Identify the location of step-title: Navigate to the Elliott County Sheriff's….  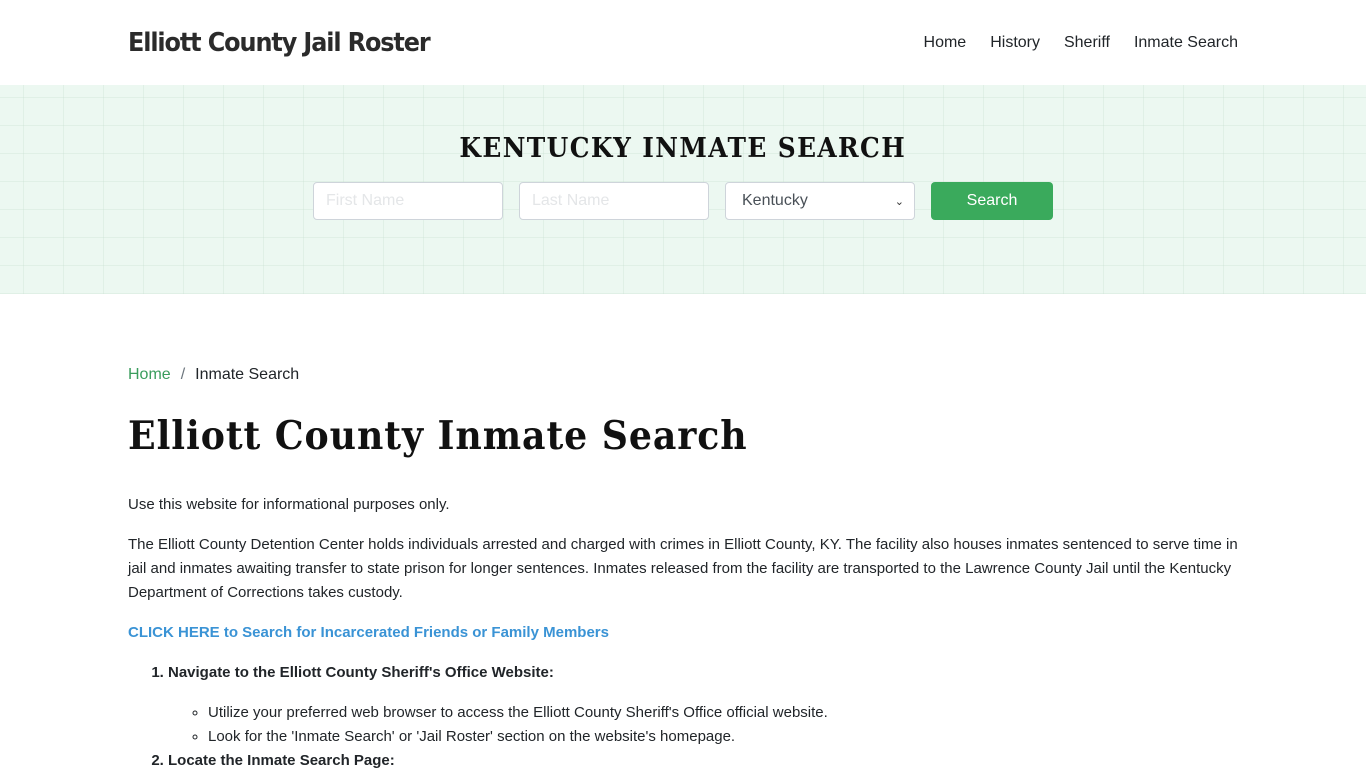
(361, 672).